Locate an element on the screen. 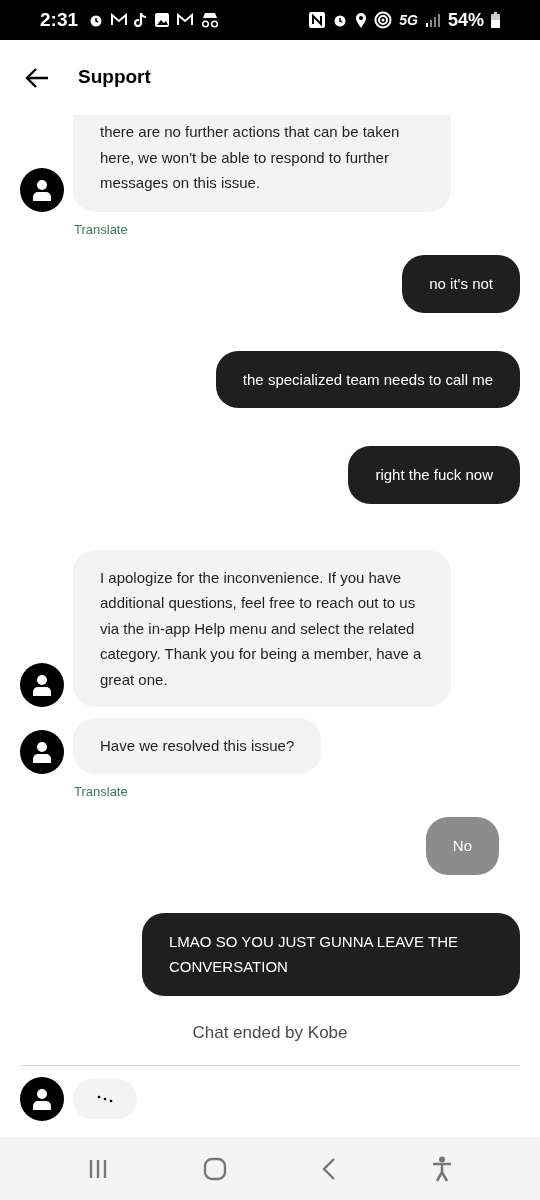  accessibility-icon is located at coordinates (442, 1168).